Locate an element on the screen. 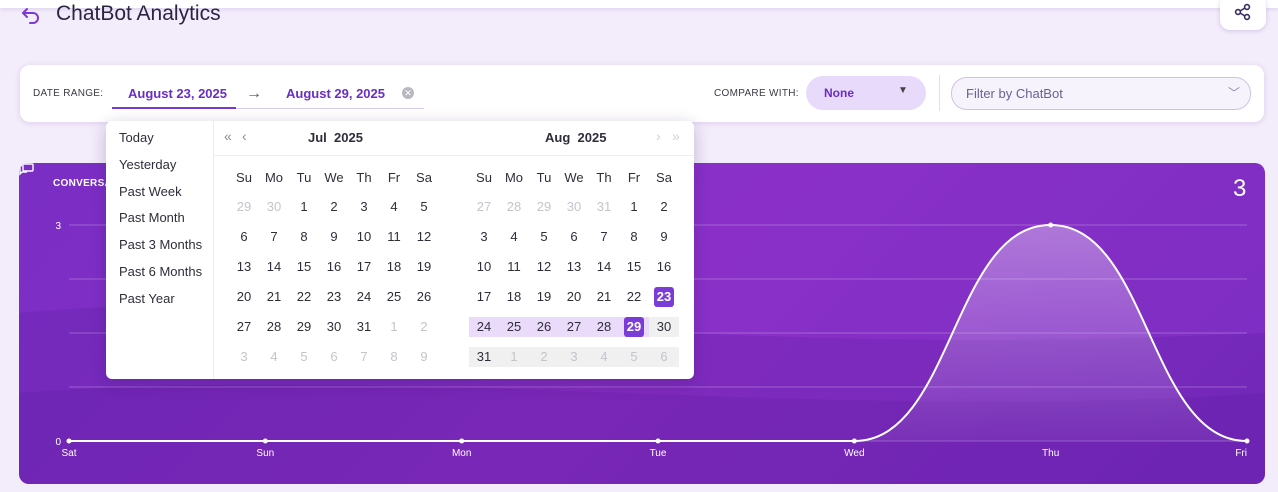 The height and width of the screenshot is (492, 1278). calendar-day: 23 is located at coordinates (334, 297).